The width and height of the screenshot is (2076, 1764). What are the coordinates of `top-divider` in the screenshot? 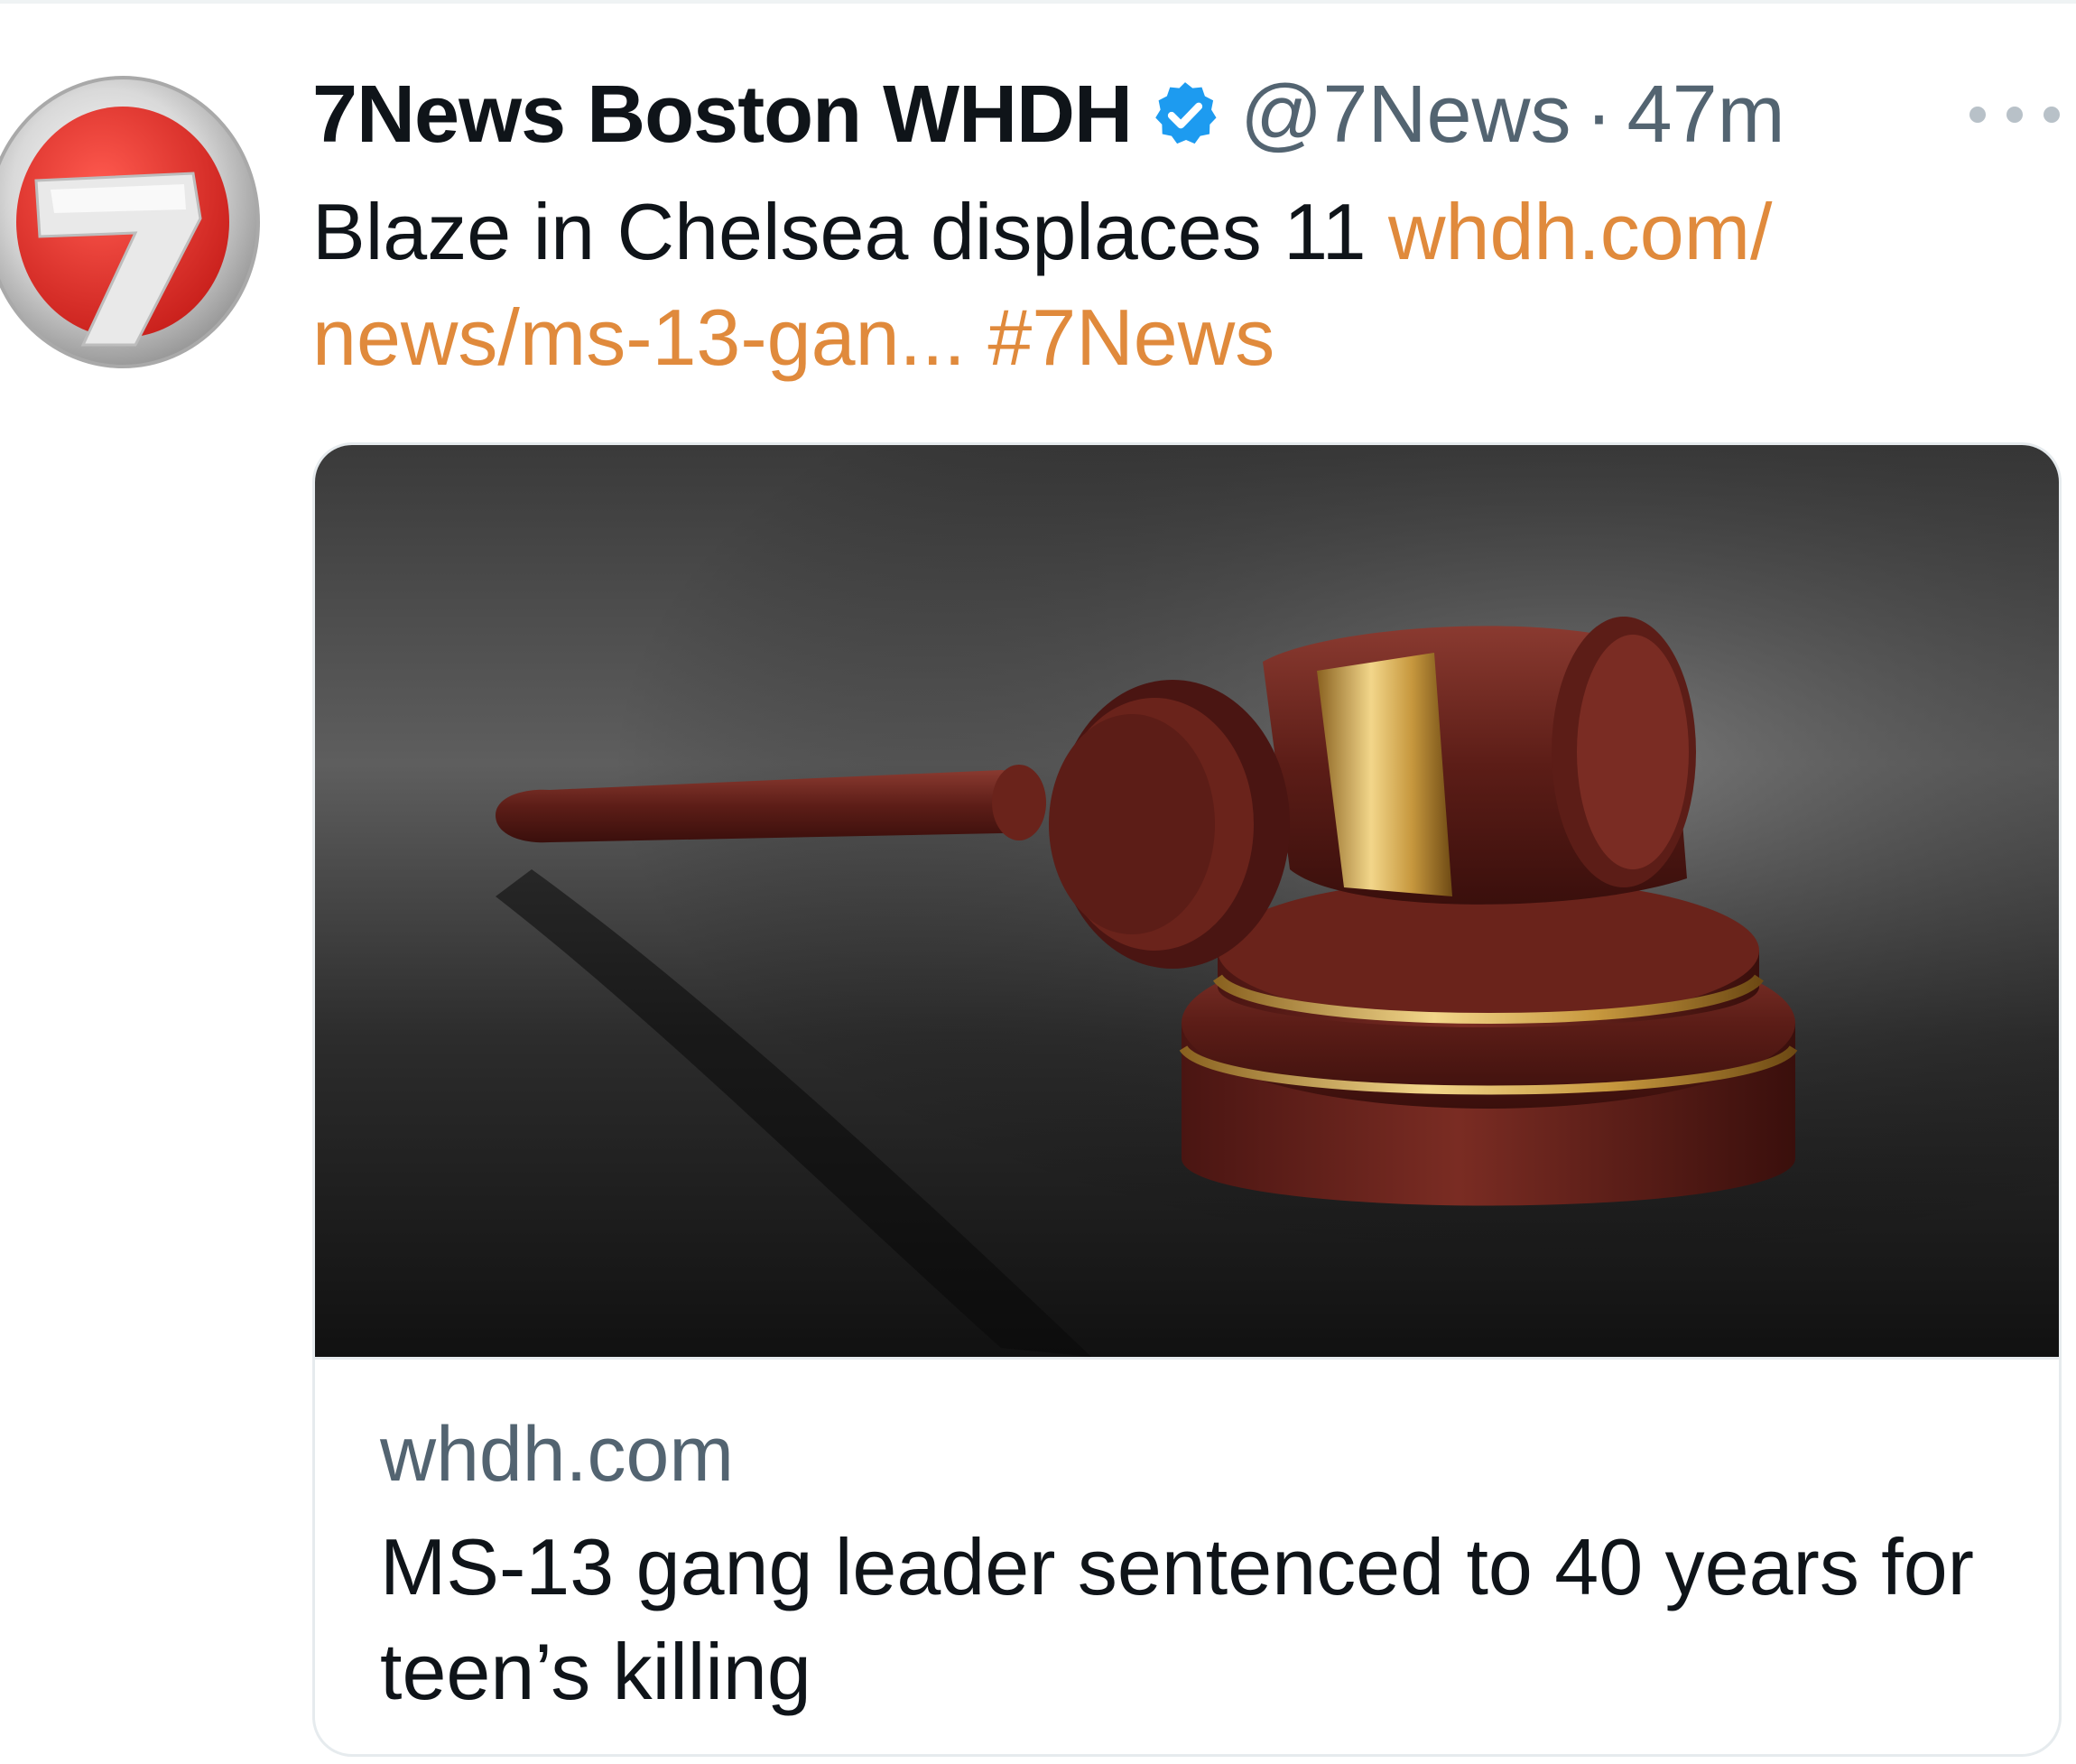 It's located at (1038, 2).